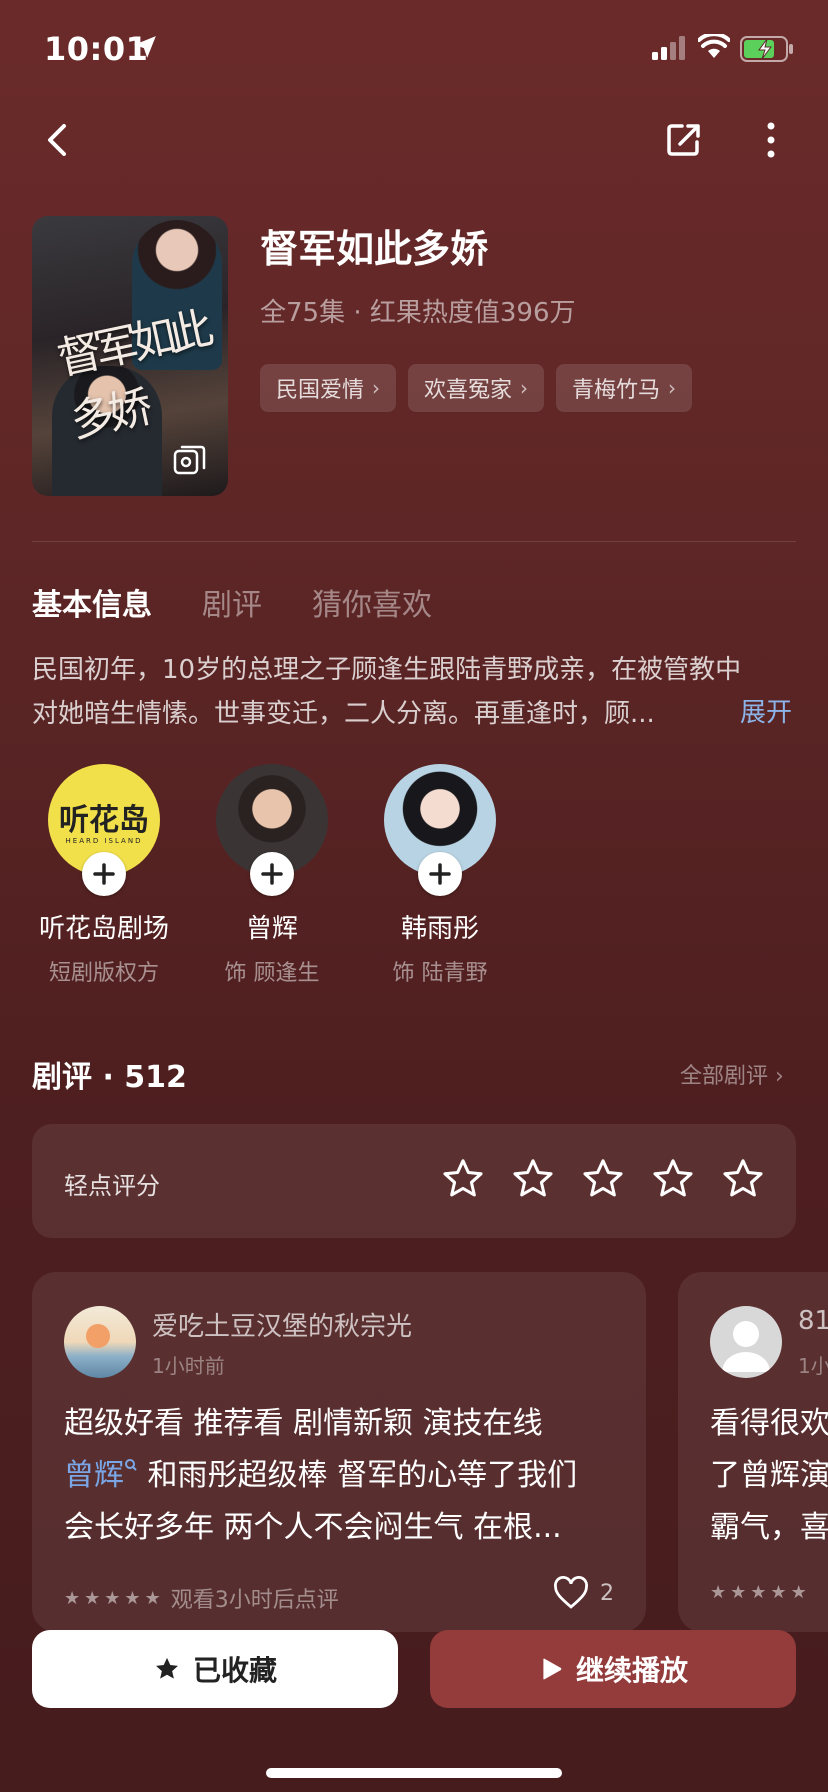  What do you see at coordinates (374, 249) in the screenshot?
I see `drama-title: 督军如此多娇` at bounding box center [374, 249].